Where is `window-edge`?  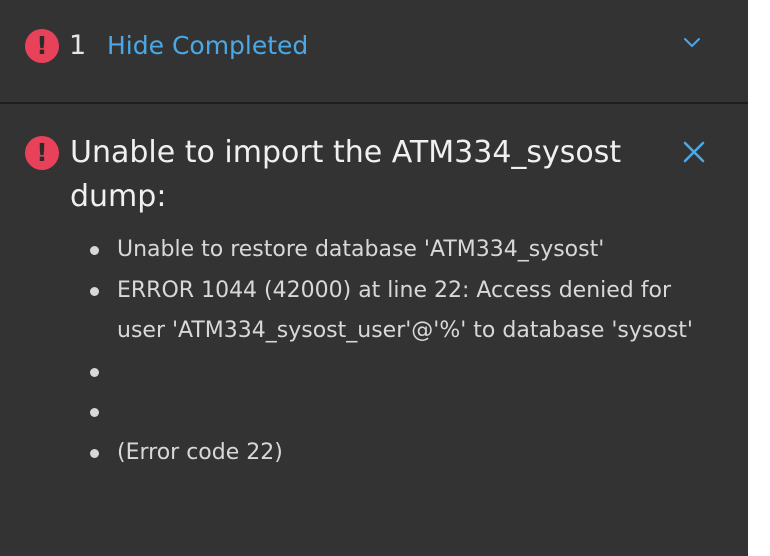 window-edge is located at coordinates (759, 278).